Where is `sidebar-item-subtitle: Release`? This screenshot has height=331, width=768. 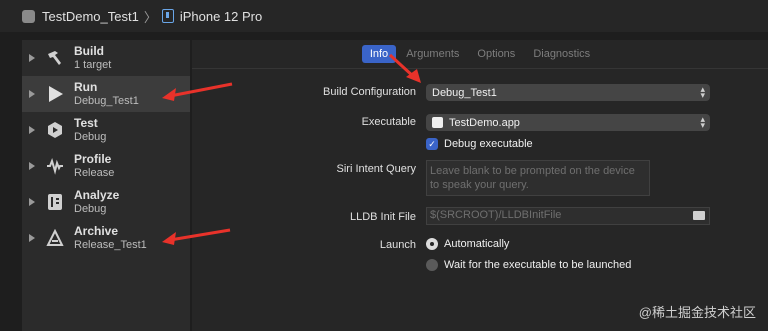 sidebar-item-subtitle: Release is located at coordinates (94, 173).